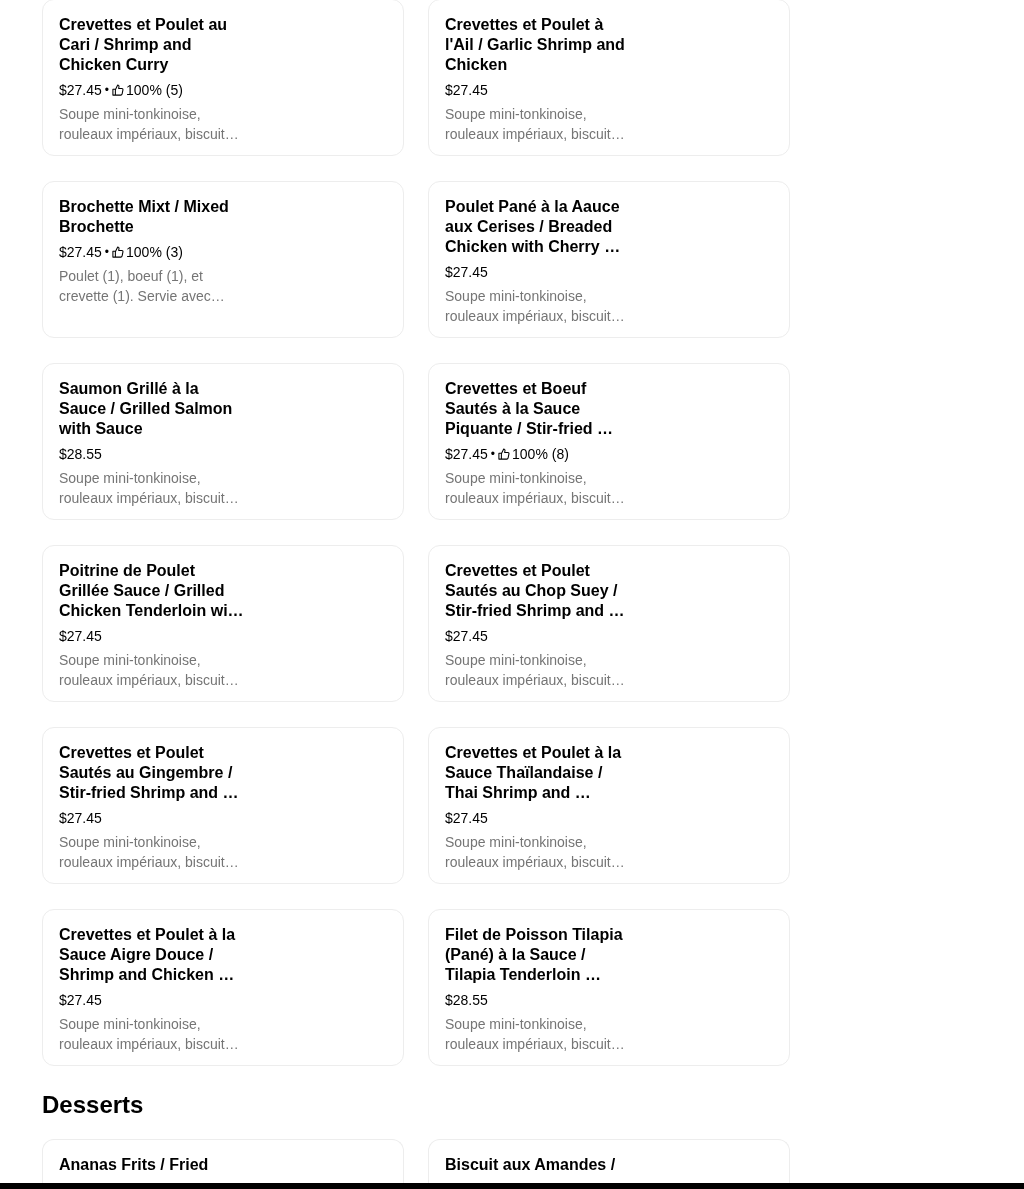  What do you see at coordinates (144, 217) in the screenshot?
I see `item-name: Brochette Mixt / Mixed Brochette` at bounding box center [144, 217].